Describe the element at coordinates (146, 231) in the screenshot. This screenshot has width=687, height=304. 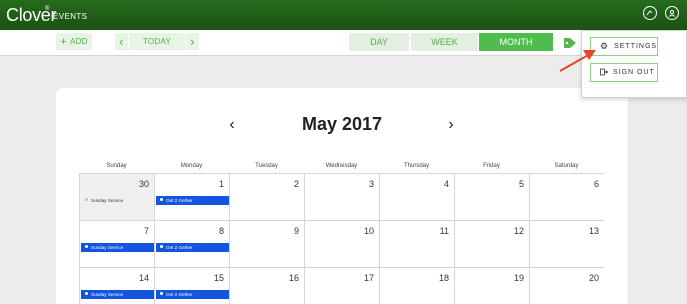
I see `day-number: 7` at that location.